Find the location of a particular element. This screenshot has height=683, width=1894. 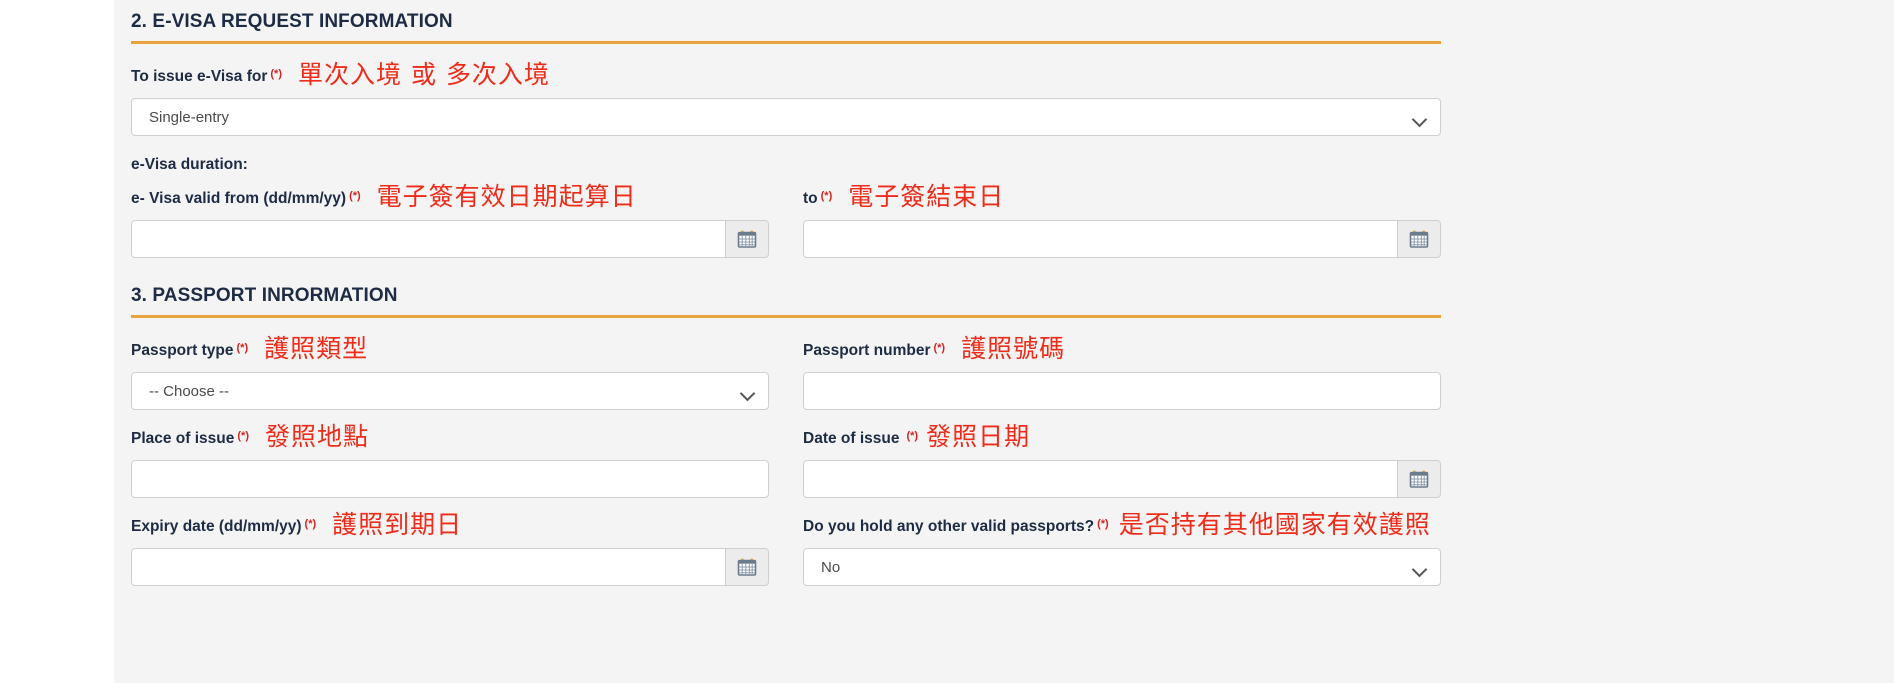

date-input-group-valid-from is located at coordinates (450, 239).